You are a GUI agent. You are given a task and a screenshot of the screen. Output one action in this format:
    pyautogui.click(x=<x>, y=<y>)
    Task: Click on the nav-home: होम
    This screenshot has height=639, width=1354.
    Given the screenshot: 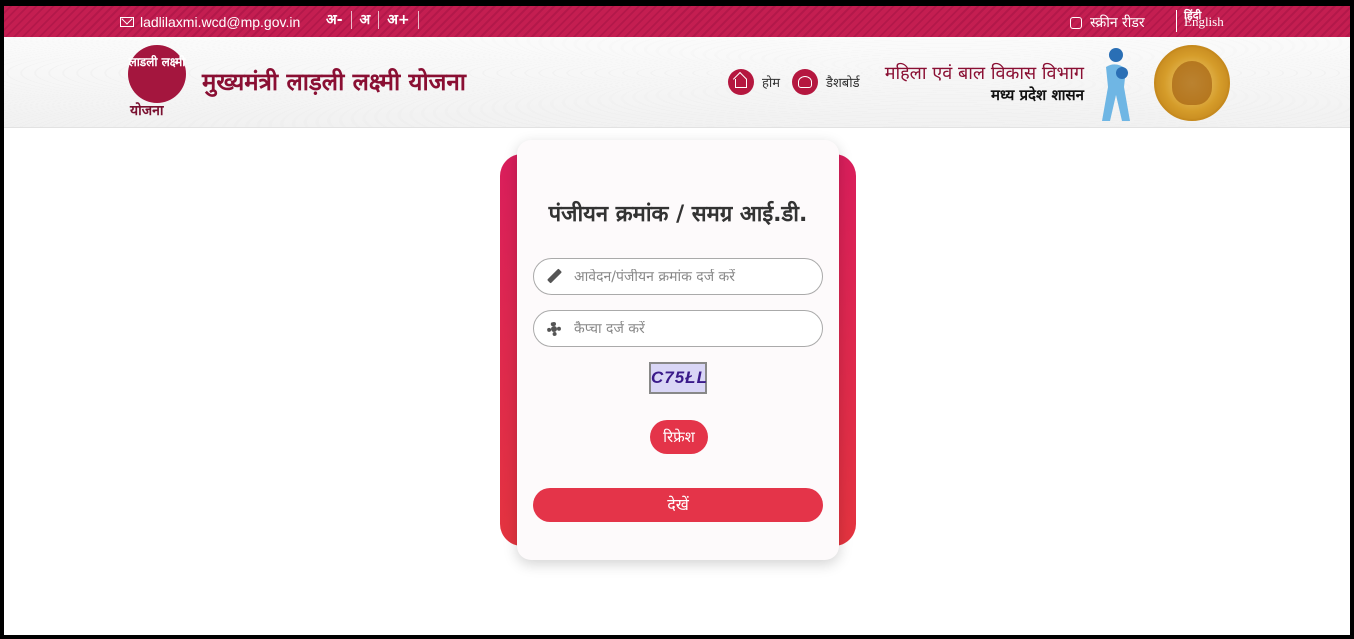 What is the action you would take?
    pyautogui.click(x=754, y=82)
    